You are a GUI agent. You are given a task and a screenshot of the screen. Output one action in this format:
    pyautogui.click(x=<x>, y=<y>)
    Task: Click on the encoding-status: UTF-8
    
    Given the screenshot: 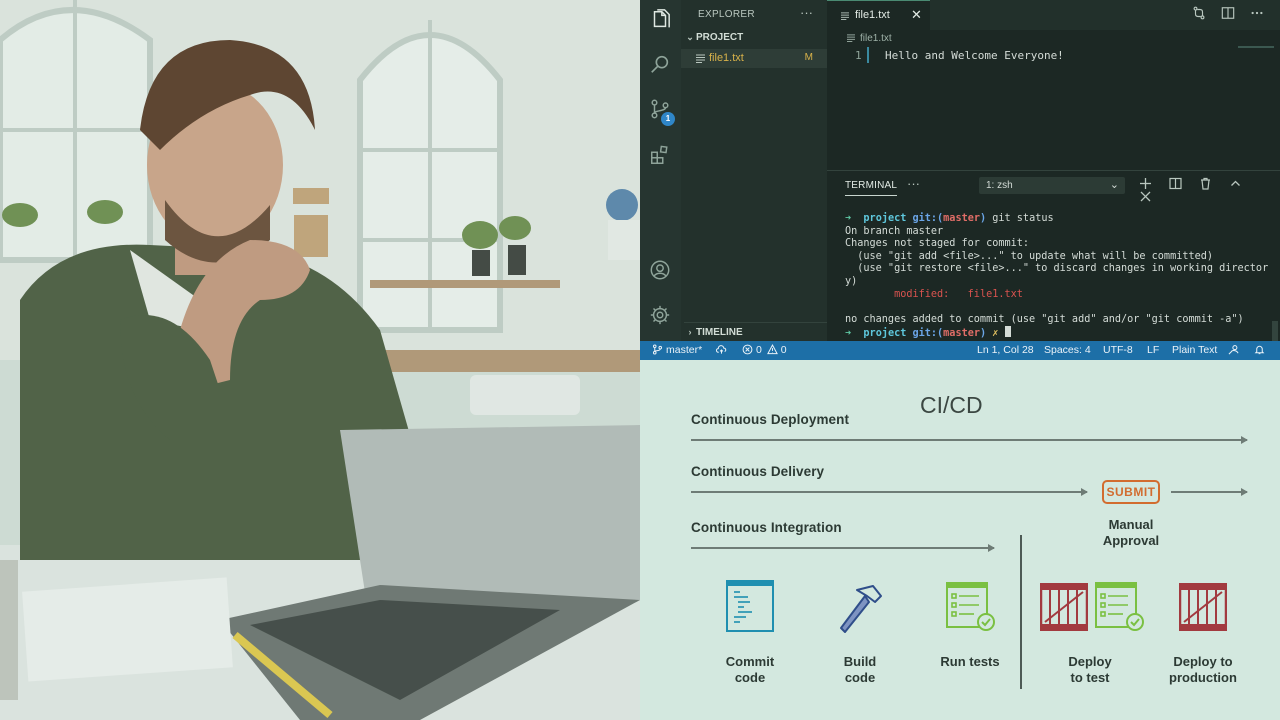 What is the action you would take?
    pyautogui.click(x=1118, y=350)
    